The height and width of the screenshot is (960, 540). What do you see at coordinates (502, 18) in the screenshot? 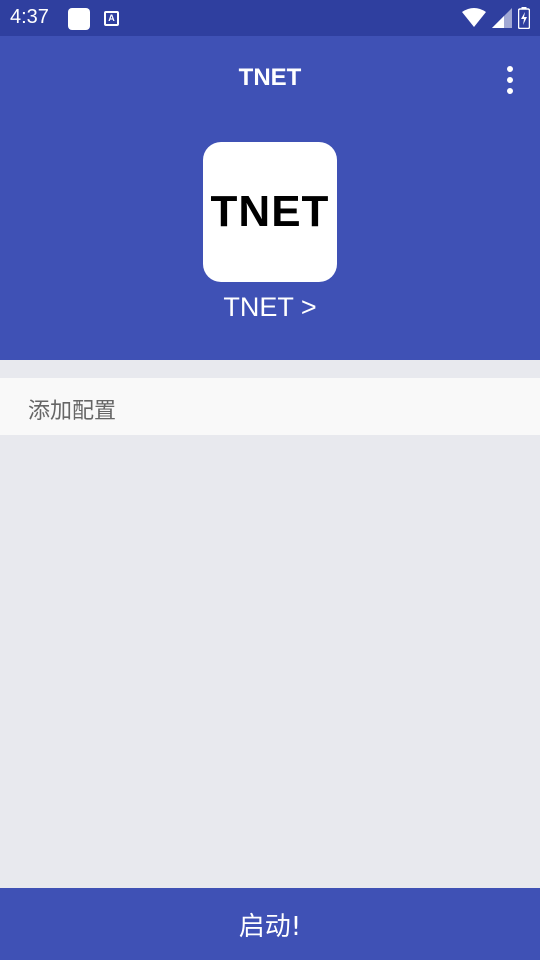
I see `cell-signal-icon` at bounding box center [502, 18].